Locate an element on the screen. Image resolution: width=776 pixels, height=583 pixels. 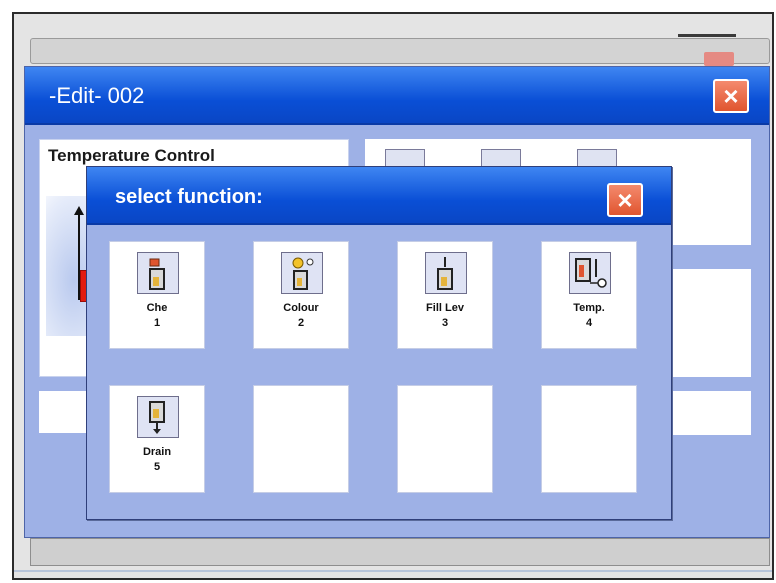
function-tile-fill-level: Fill Lev 3 is located at coordinates (445, 295).